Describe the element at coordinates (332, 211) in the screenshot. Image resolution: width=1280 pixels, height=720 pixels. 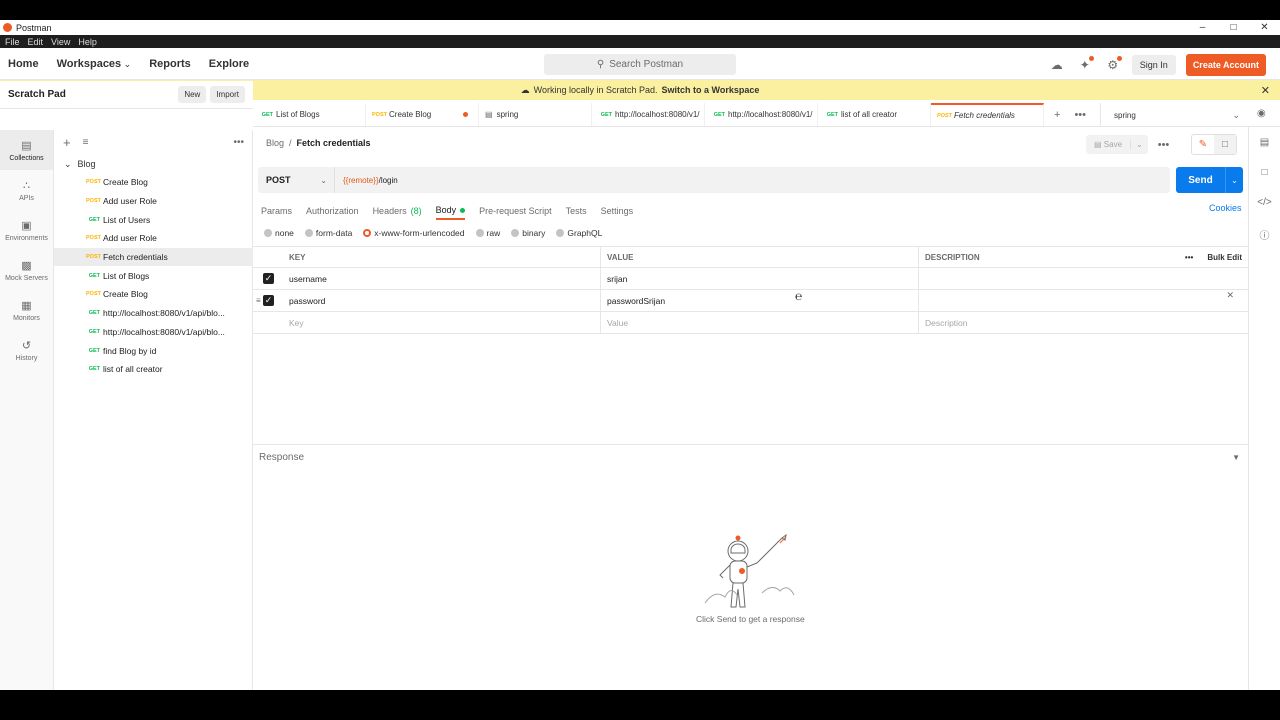
I see `tab-authorization: Authorization` at that location.